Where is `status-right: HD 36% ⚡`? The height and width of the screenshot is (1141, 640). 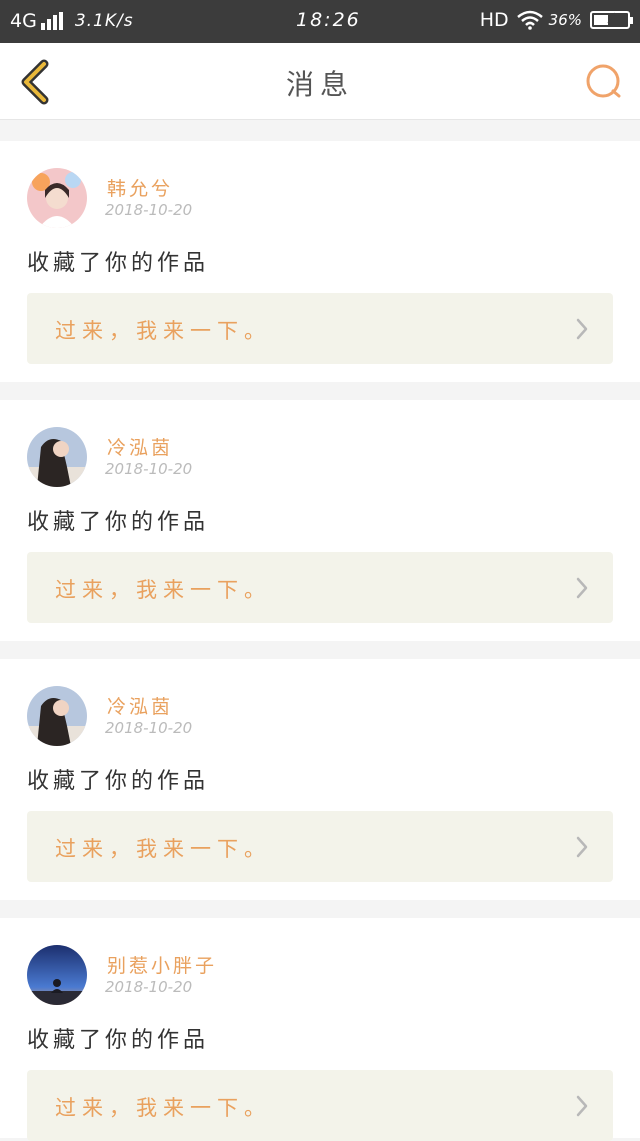
status-right: HD 36% ⚡ is located at coordinates (556, 20).